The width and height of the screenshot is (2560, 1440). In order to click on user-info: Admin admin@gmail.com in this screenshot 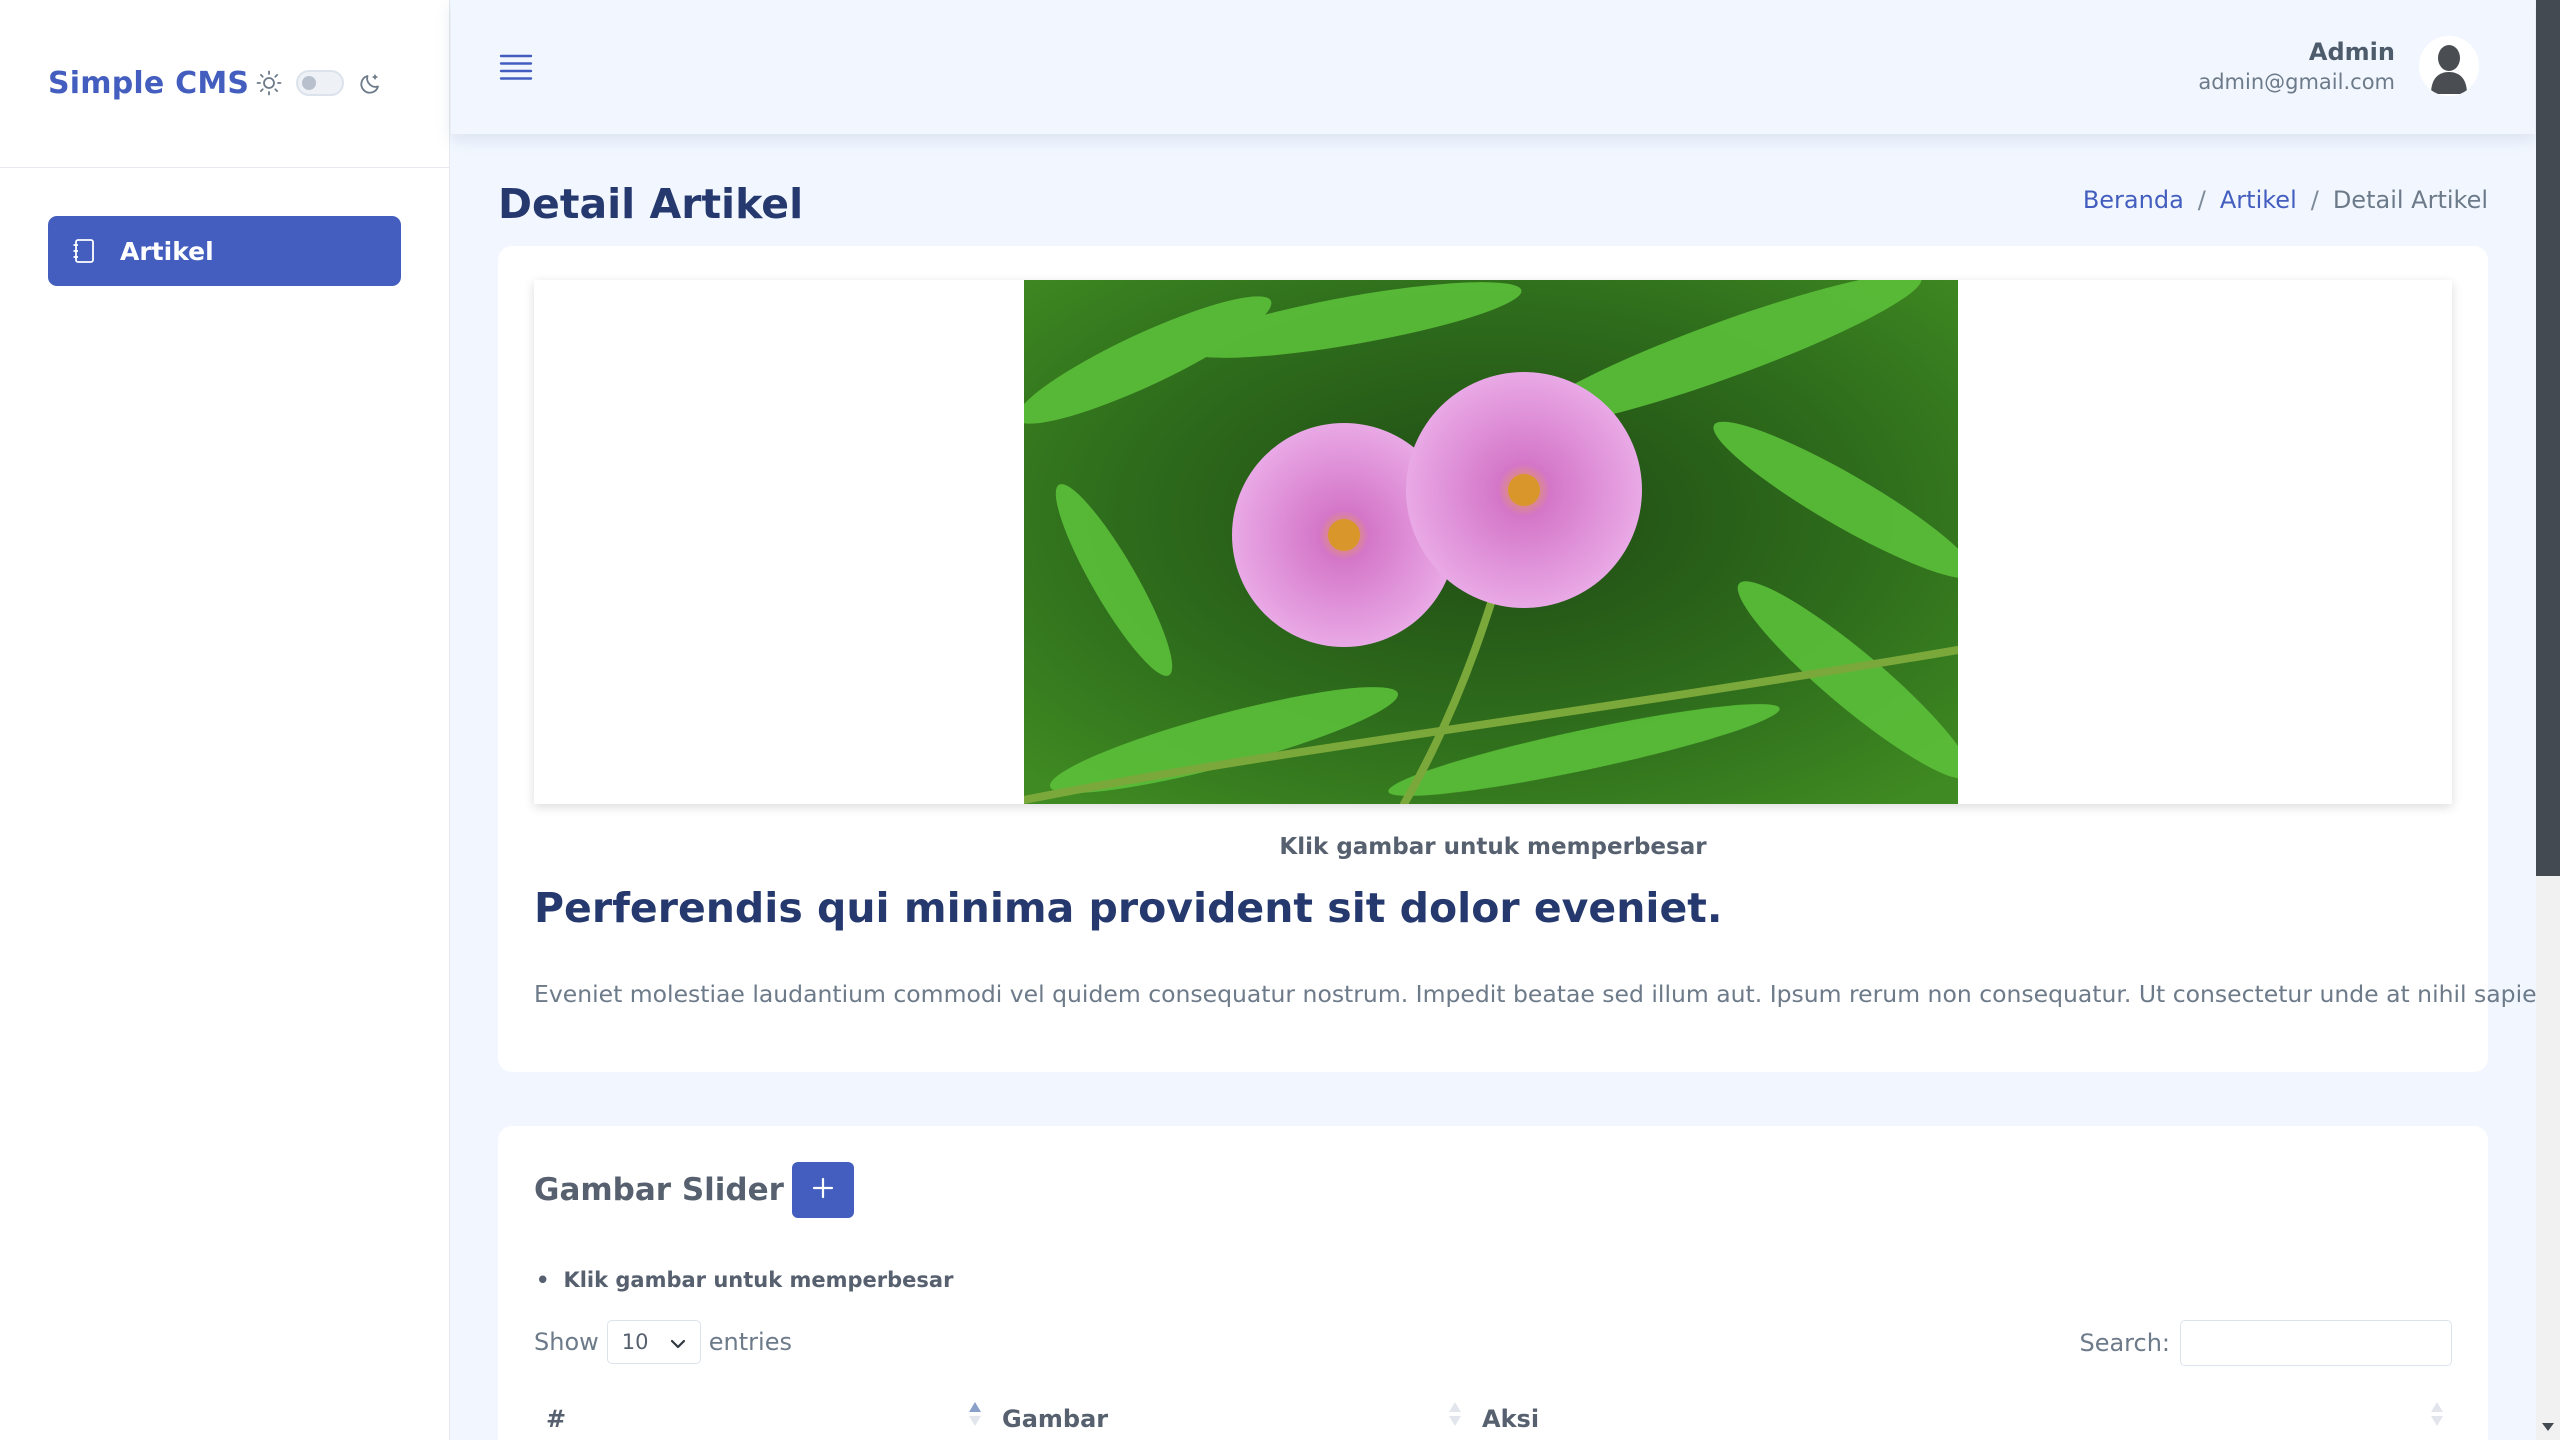, I will do `click(2296, 66)`.